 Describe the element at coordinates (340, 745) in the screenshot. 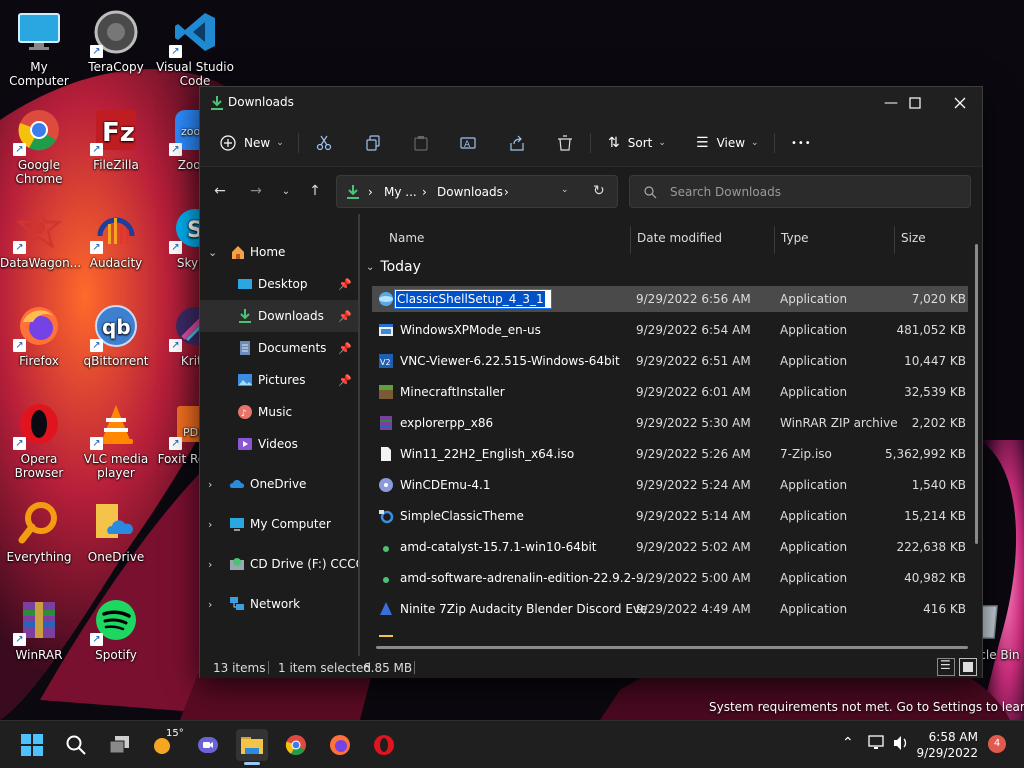

I see `firefox-taskbar-button` at that location.